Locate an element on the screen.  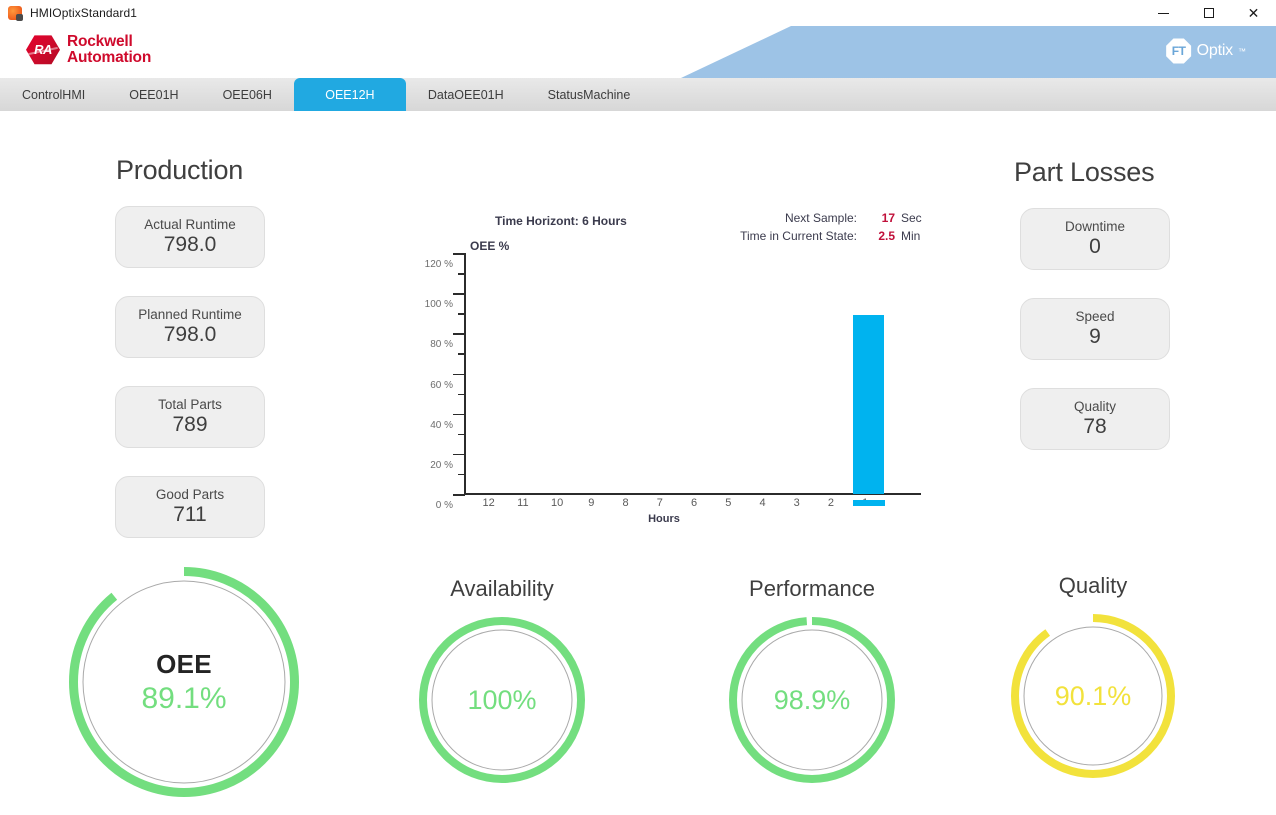
chart-time-horizon-label: Time Horizont: 6 Hours is located at coordinates (561, 221).